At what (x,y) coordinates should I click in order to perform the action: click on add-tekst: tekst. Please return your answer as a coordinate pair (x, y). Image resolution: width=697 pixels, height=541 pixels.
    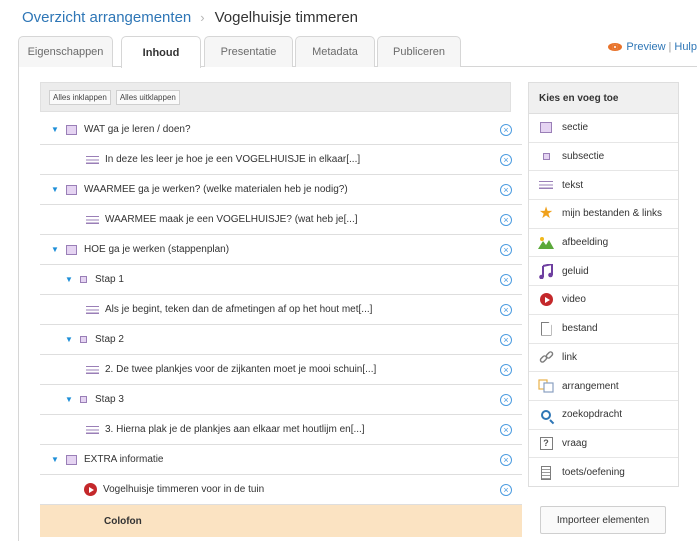
    Looking at the image, I should click on (603, 186).